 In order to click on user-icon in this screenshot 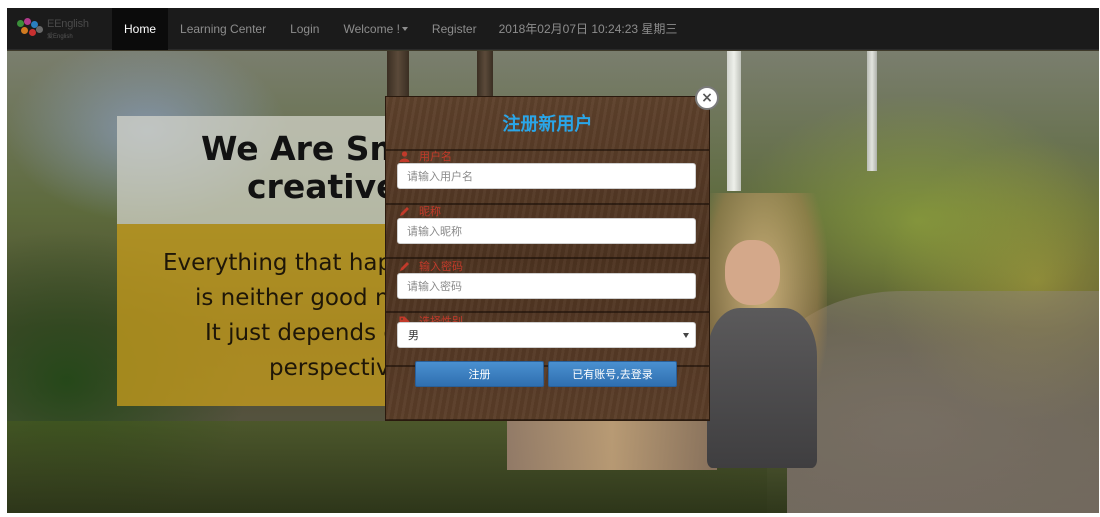, I will do `click(404, 156)`.